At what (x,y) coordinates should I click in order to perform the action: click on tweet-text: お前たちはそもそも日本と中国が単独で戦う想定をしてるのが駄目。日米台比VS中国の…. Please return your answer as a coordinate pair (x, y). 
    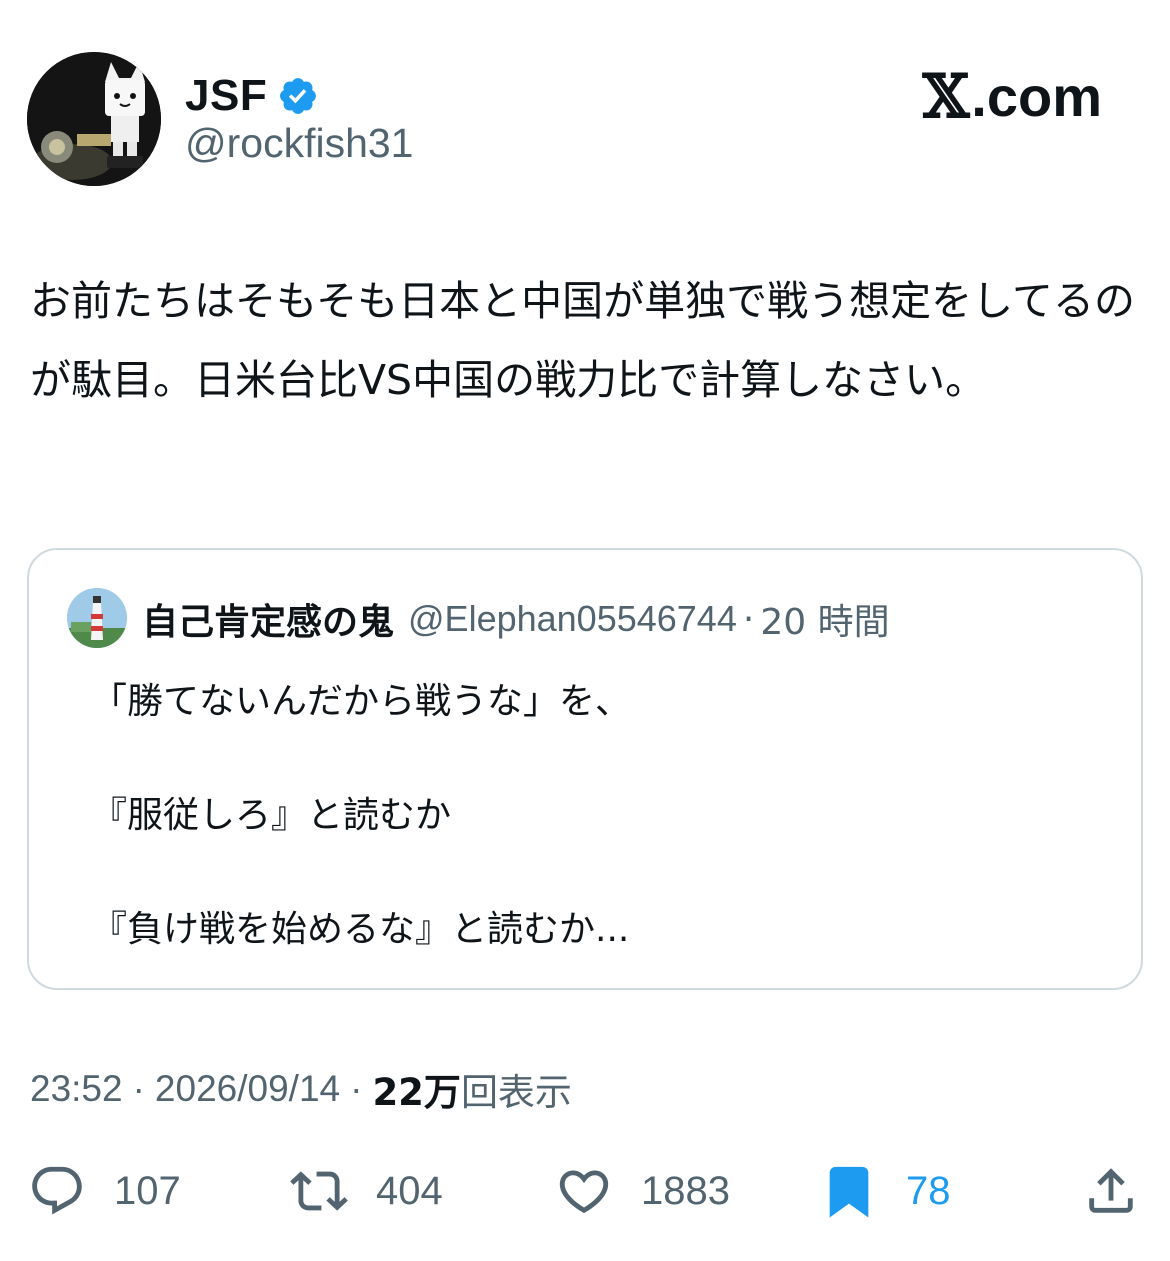
    Looking at the image, I should click on (582, 340).